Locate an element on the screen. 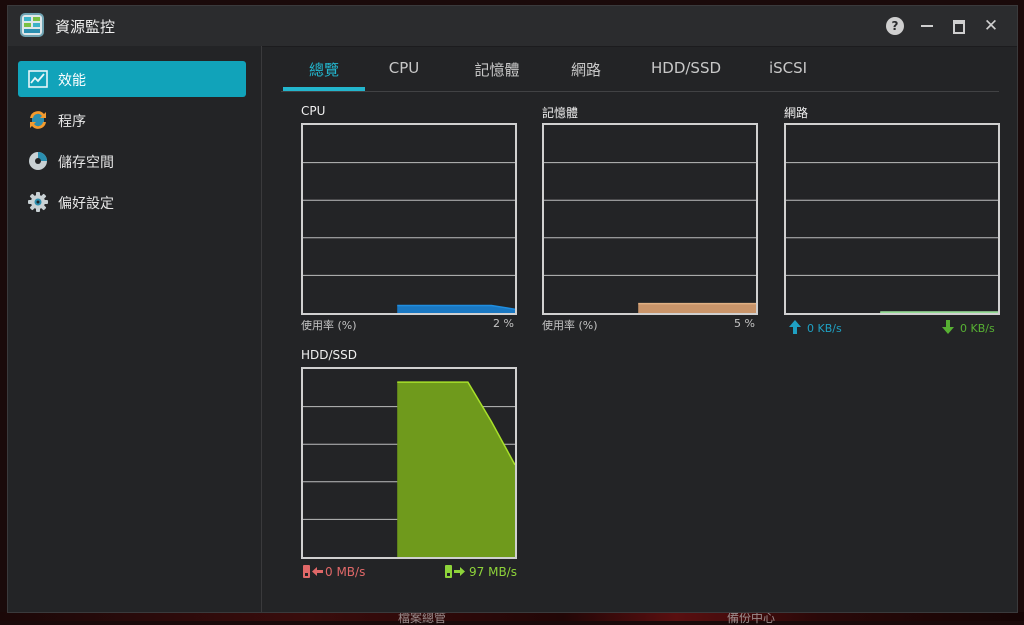  upload-rate: 0 KB/s is located at coordinates (824, 328).